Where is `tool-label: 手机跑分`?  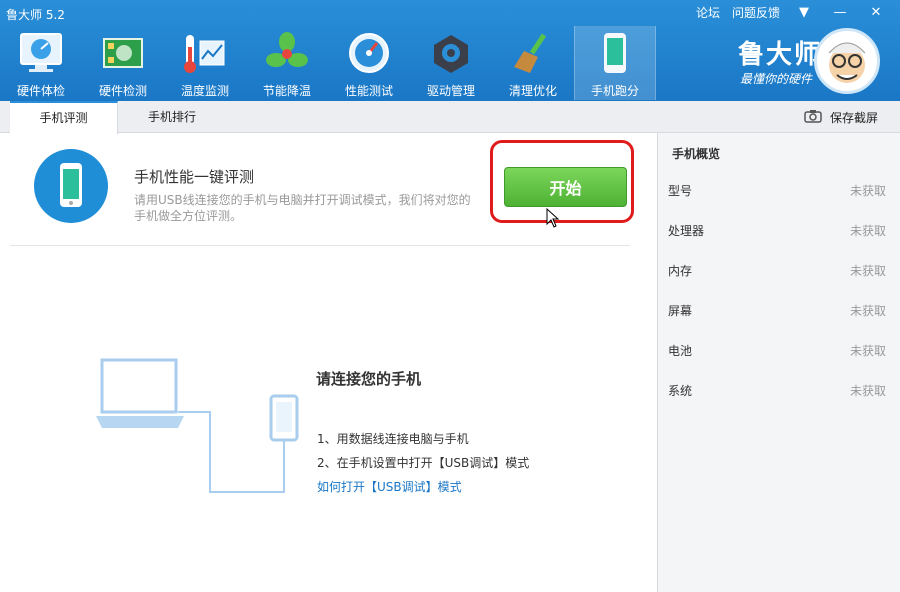 tool-label: 手机跑分 is located at coordinates (614, 91).